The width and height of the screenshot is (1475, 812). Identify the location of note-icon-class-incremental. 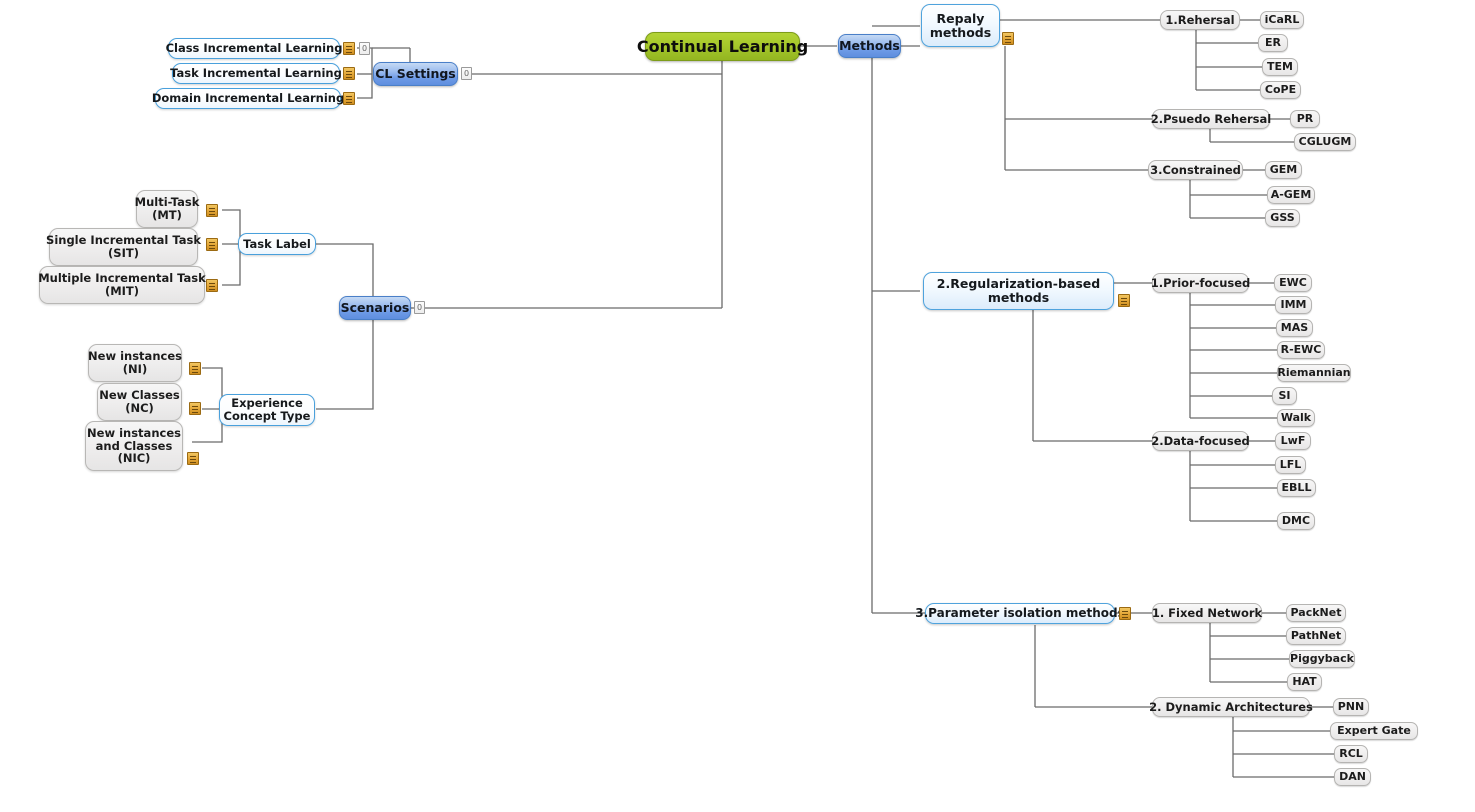
(349, 48).